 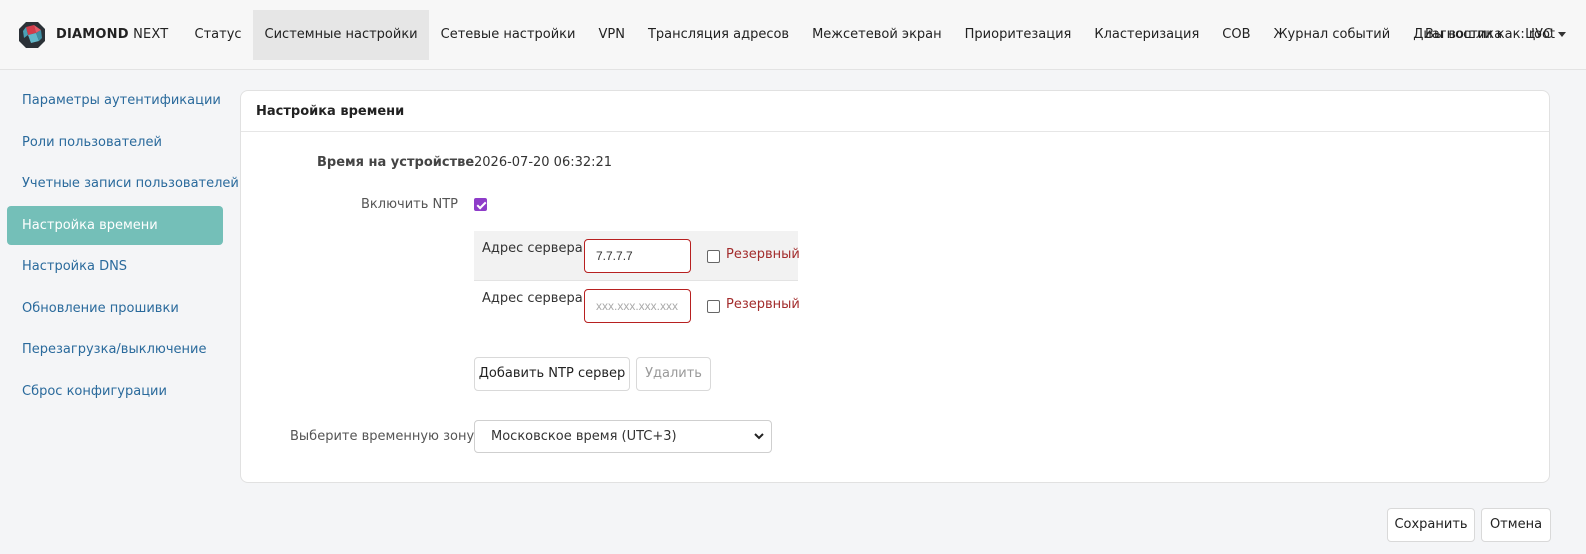 What do you see at coordinates (382, 436) in the screenshot?
I see `timezone-label: Выберите временную зону` at bounding box center [382, 436].